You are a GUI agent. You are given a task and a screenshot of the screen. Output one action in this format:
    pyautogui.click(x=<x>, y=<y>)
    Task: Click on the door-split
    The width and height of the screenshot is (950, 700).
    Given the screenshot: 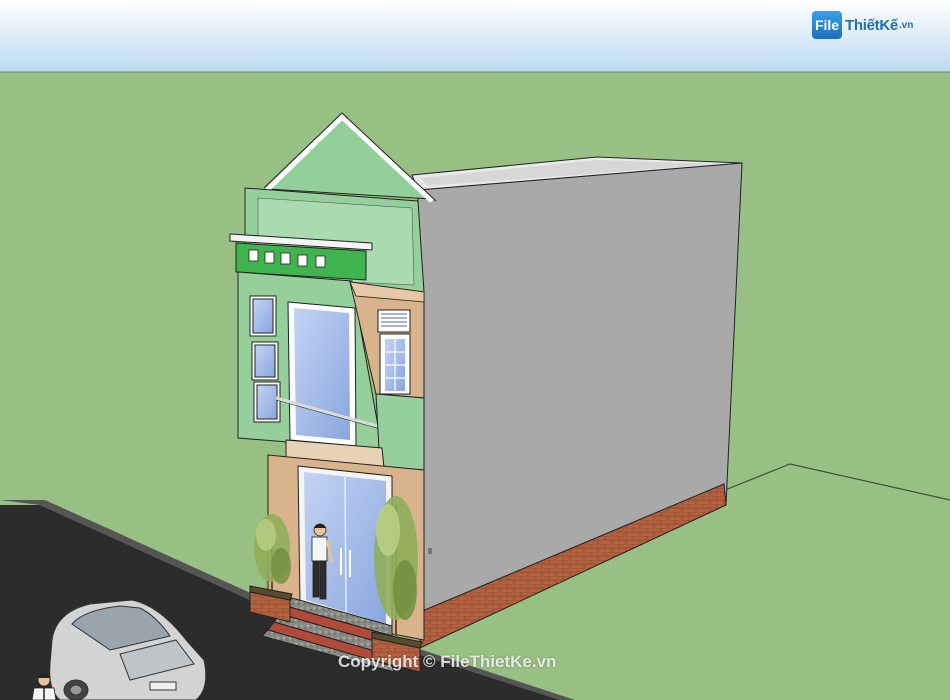 What is the action you would take?
    pyautogui.click(x=345, y=544)
    